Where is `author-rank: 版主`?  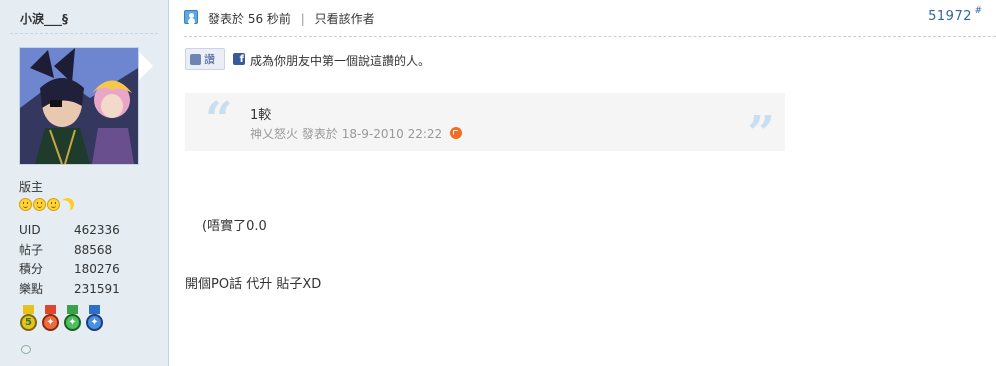
author-rank: 版主 is located at coordinates (31, 187).